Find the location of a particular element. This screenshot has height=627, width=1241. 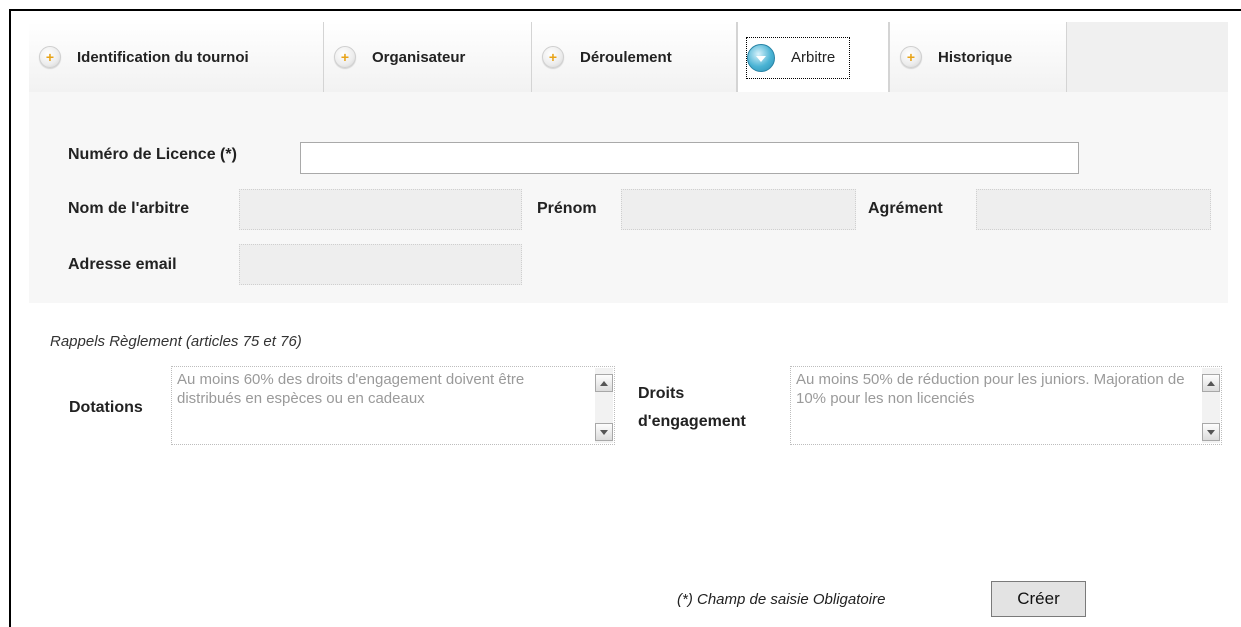

licence-input is located at coordinates (689, 158).